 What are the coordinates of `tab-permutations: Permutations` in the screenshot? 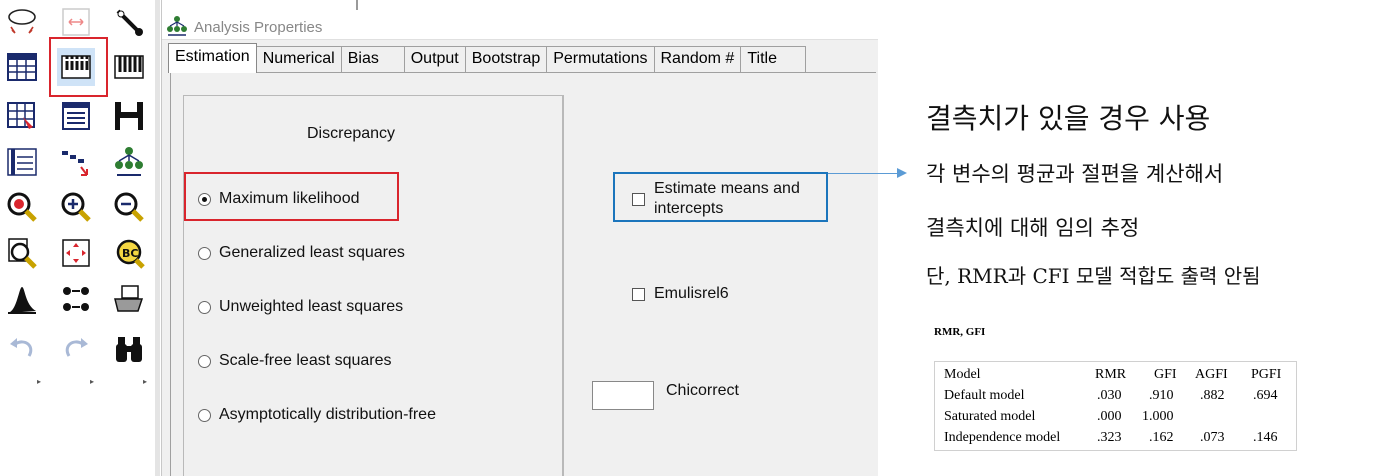 It's located at (600, 59).